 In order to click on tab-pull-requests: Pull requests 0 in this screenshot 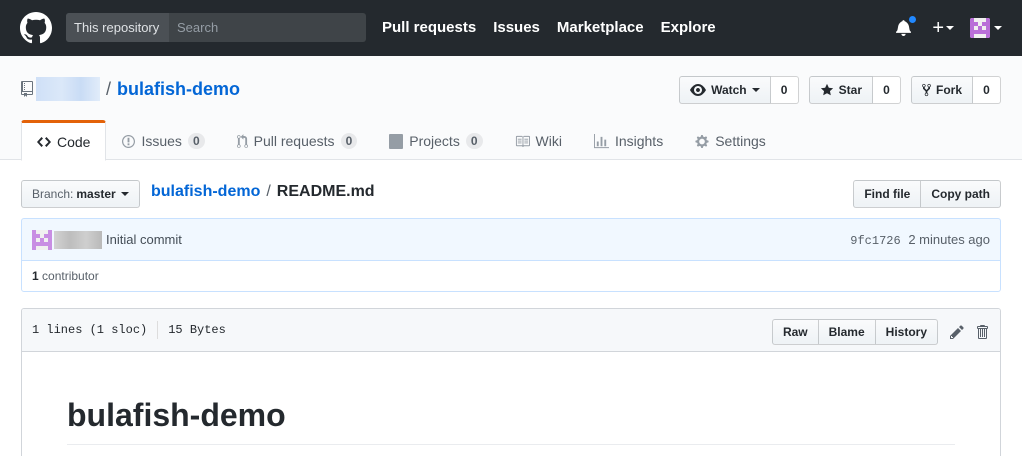, I will do `click(297, 140)`.